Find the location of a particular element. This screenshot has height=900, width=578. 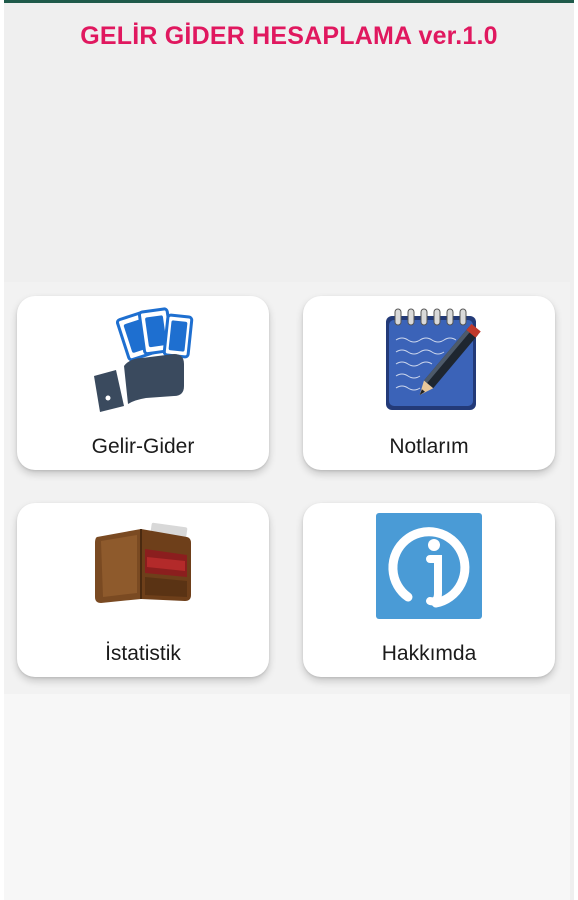

istatistik-label: İstatistik is located at coordinates (143, 653).